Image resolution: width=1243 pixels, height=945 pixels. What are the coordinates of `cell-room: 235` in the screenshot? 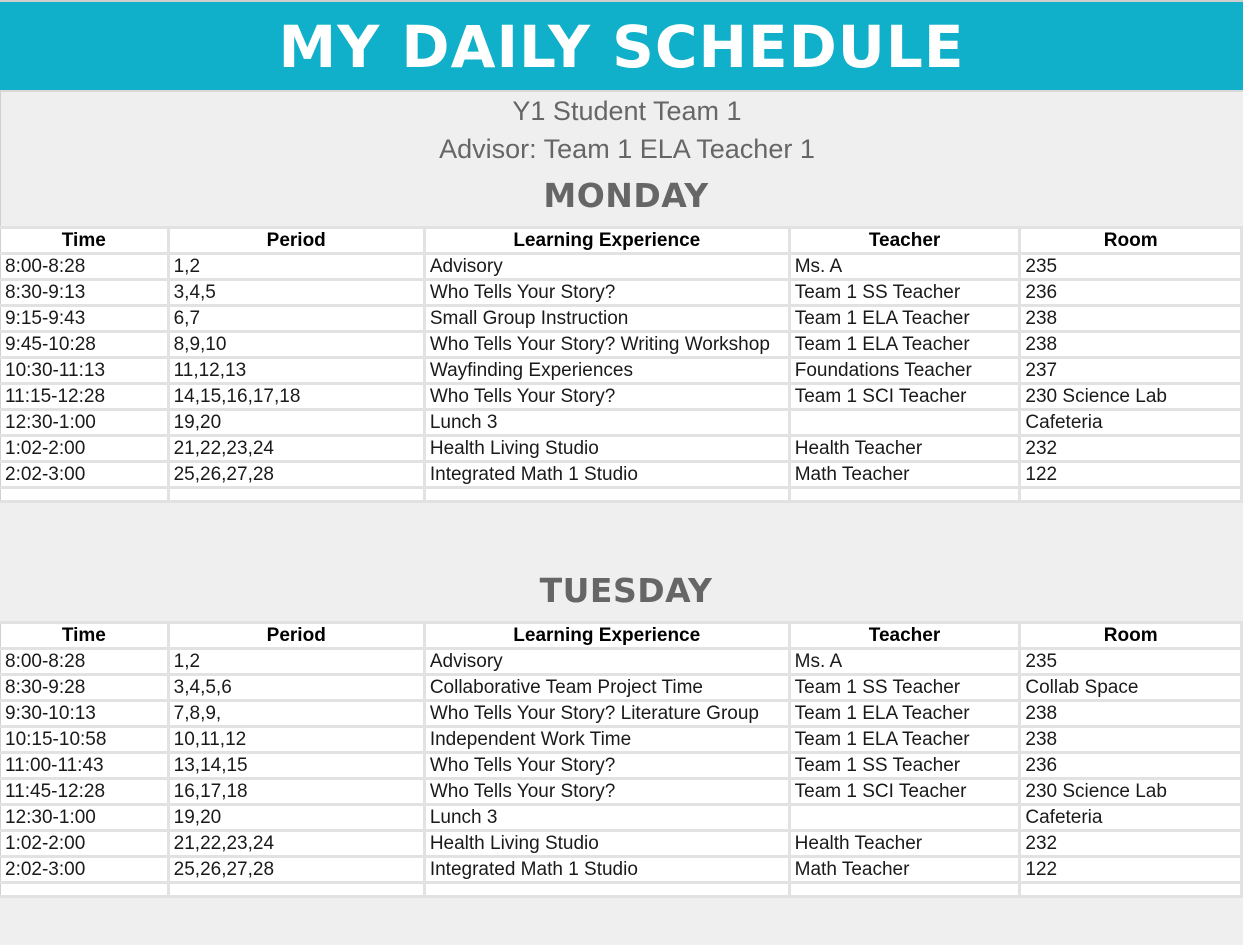 It's located at (1130, 266).